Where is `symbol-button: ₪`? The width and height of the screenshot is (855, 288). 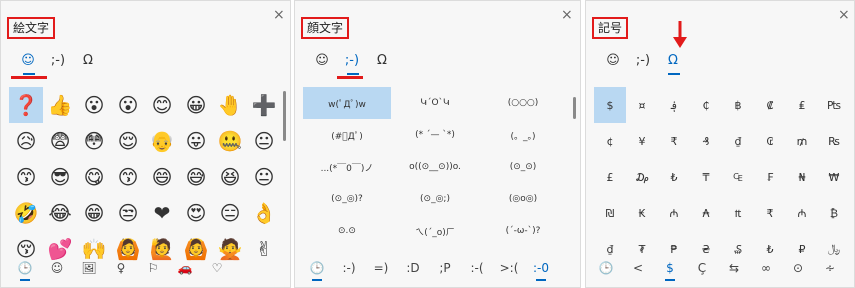 symbol-button: ₪ is located at coordinates (610, 213).